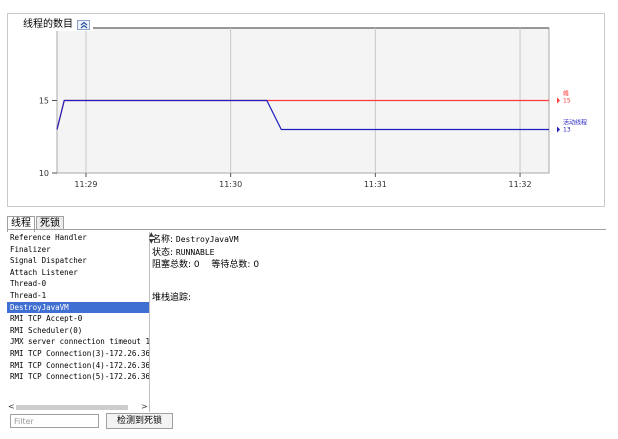 The width and height of the screenshot is (618, 439). Describe the element at coordinates (306, 229) in the screenshot. I see `tab-divider` at that location.